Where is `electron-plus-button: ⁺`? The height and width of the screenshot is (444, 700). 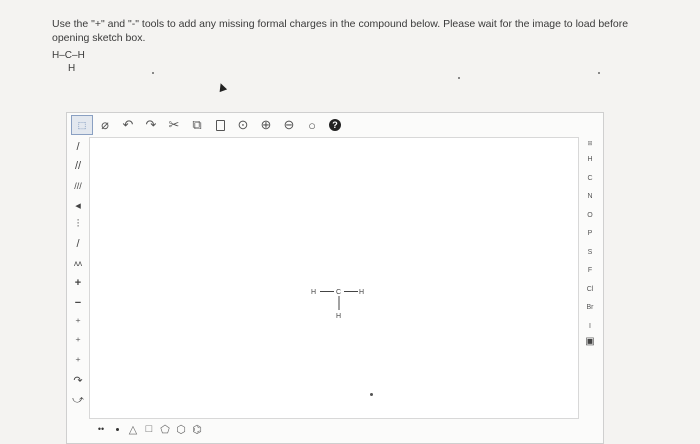
electron-plus-button: ⁺ is located at coordinates (78, 362).